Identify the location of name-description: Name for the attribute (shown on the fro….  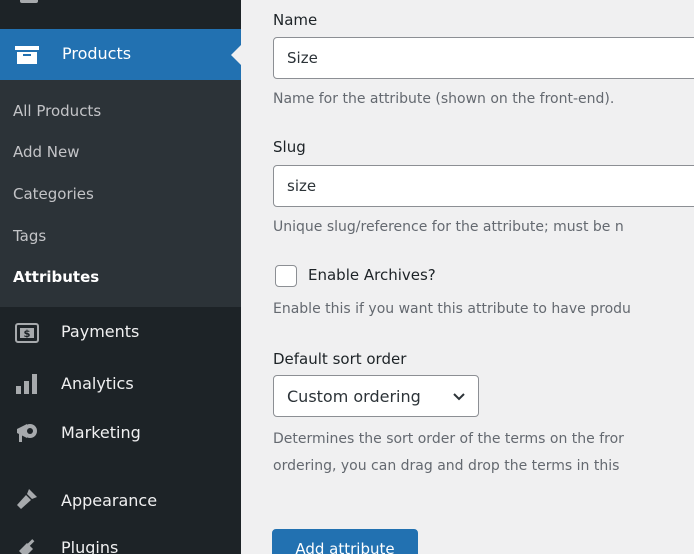
(444, 99).